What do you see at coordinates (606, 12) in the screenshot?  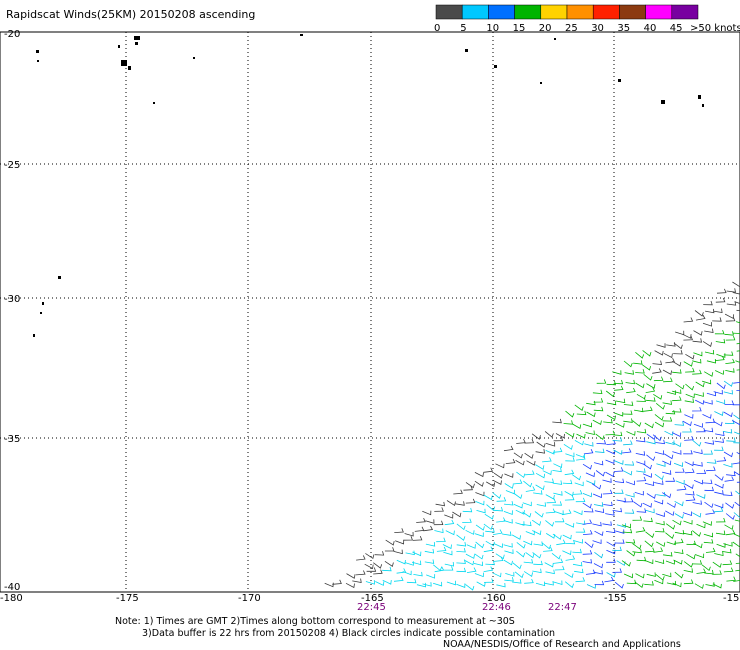 I see `legend-swatch` at bounding box center [606, 12].